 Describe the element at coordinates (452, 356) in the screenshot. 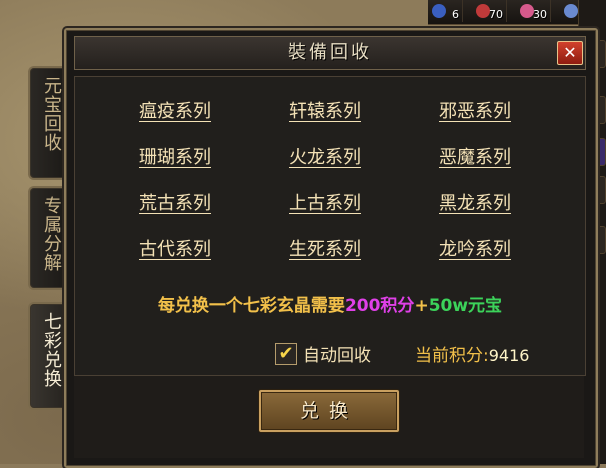

I see `current-points-label: 当前积分:` at that location.